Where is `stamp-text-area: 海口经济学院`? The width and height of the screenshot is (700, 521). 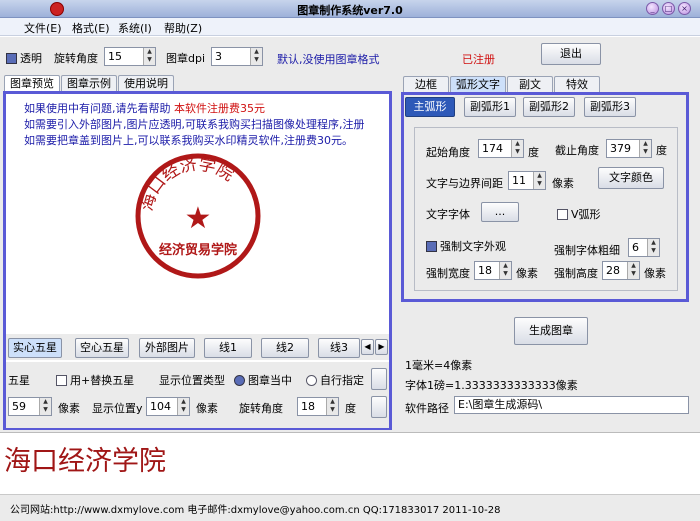
stamp-text-area: 海口经济学院 is located at coordinates (350, 463).